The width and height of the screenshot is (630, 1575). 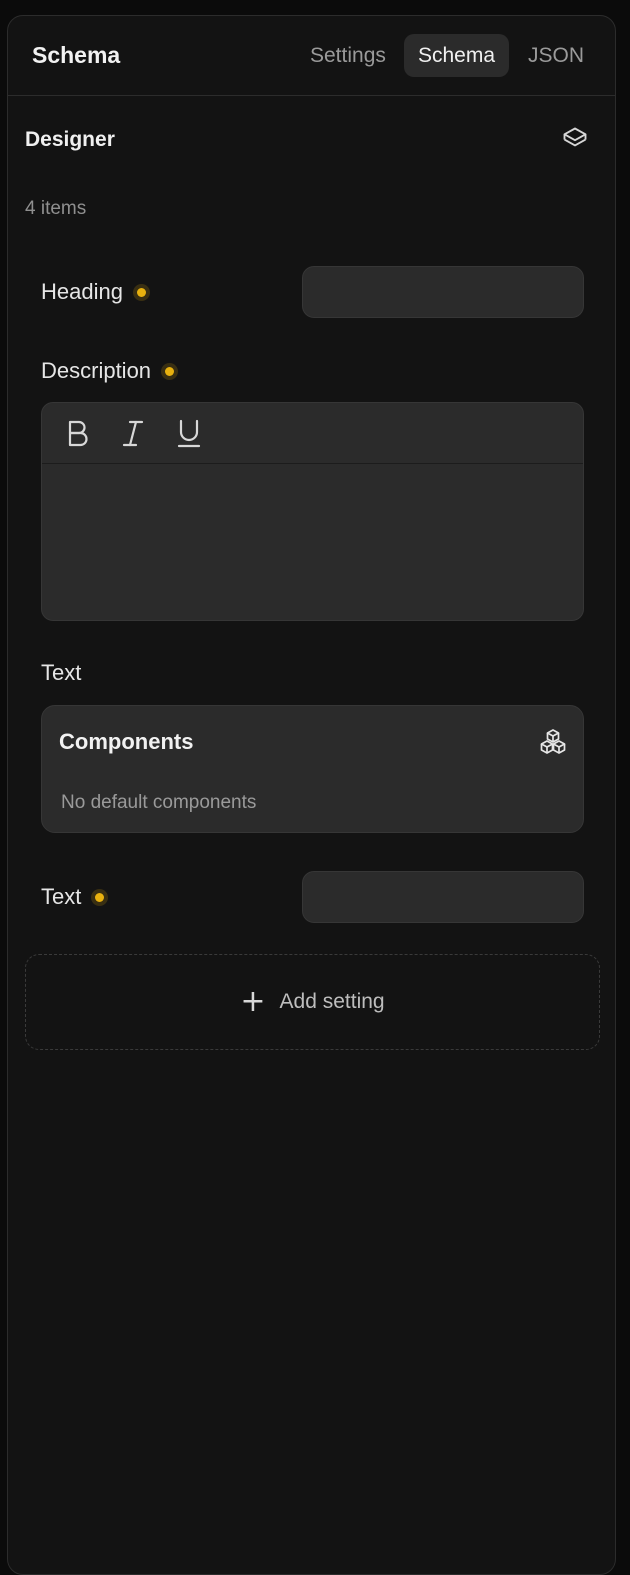 What do you see at coordinates (56, 208) in the screenshot?
I see `item-count: 4 items` at bounding box center [56, 208].